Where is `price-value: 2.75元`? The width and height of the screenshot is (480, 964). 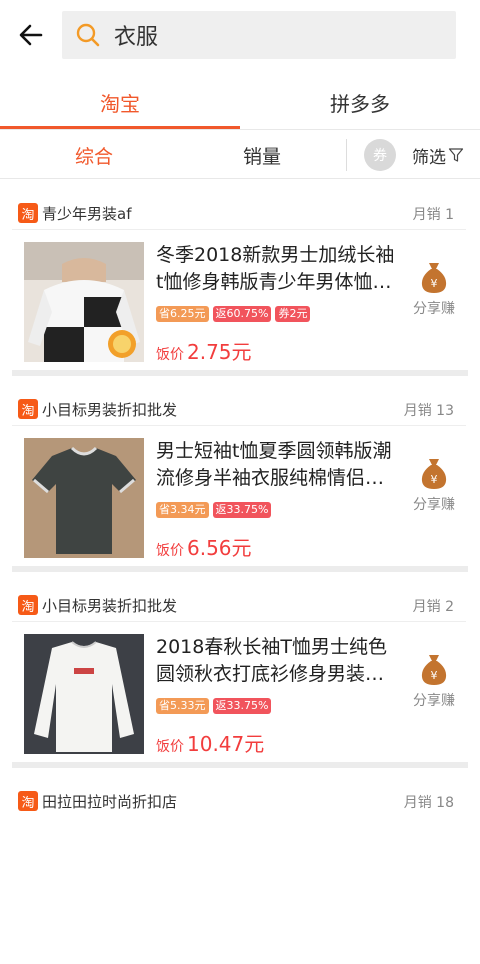 price-value: 2.75元 is located at coordinates (219, 352).